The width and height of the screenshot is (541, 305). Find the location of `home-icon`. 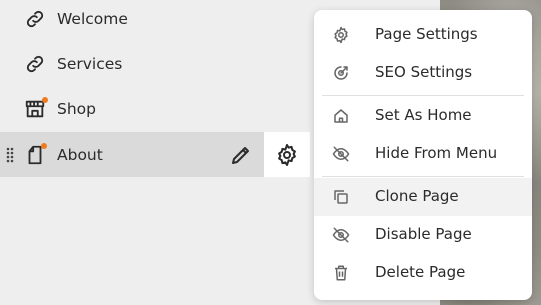

home-icon is located at coordinates (341, 116).